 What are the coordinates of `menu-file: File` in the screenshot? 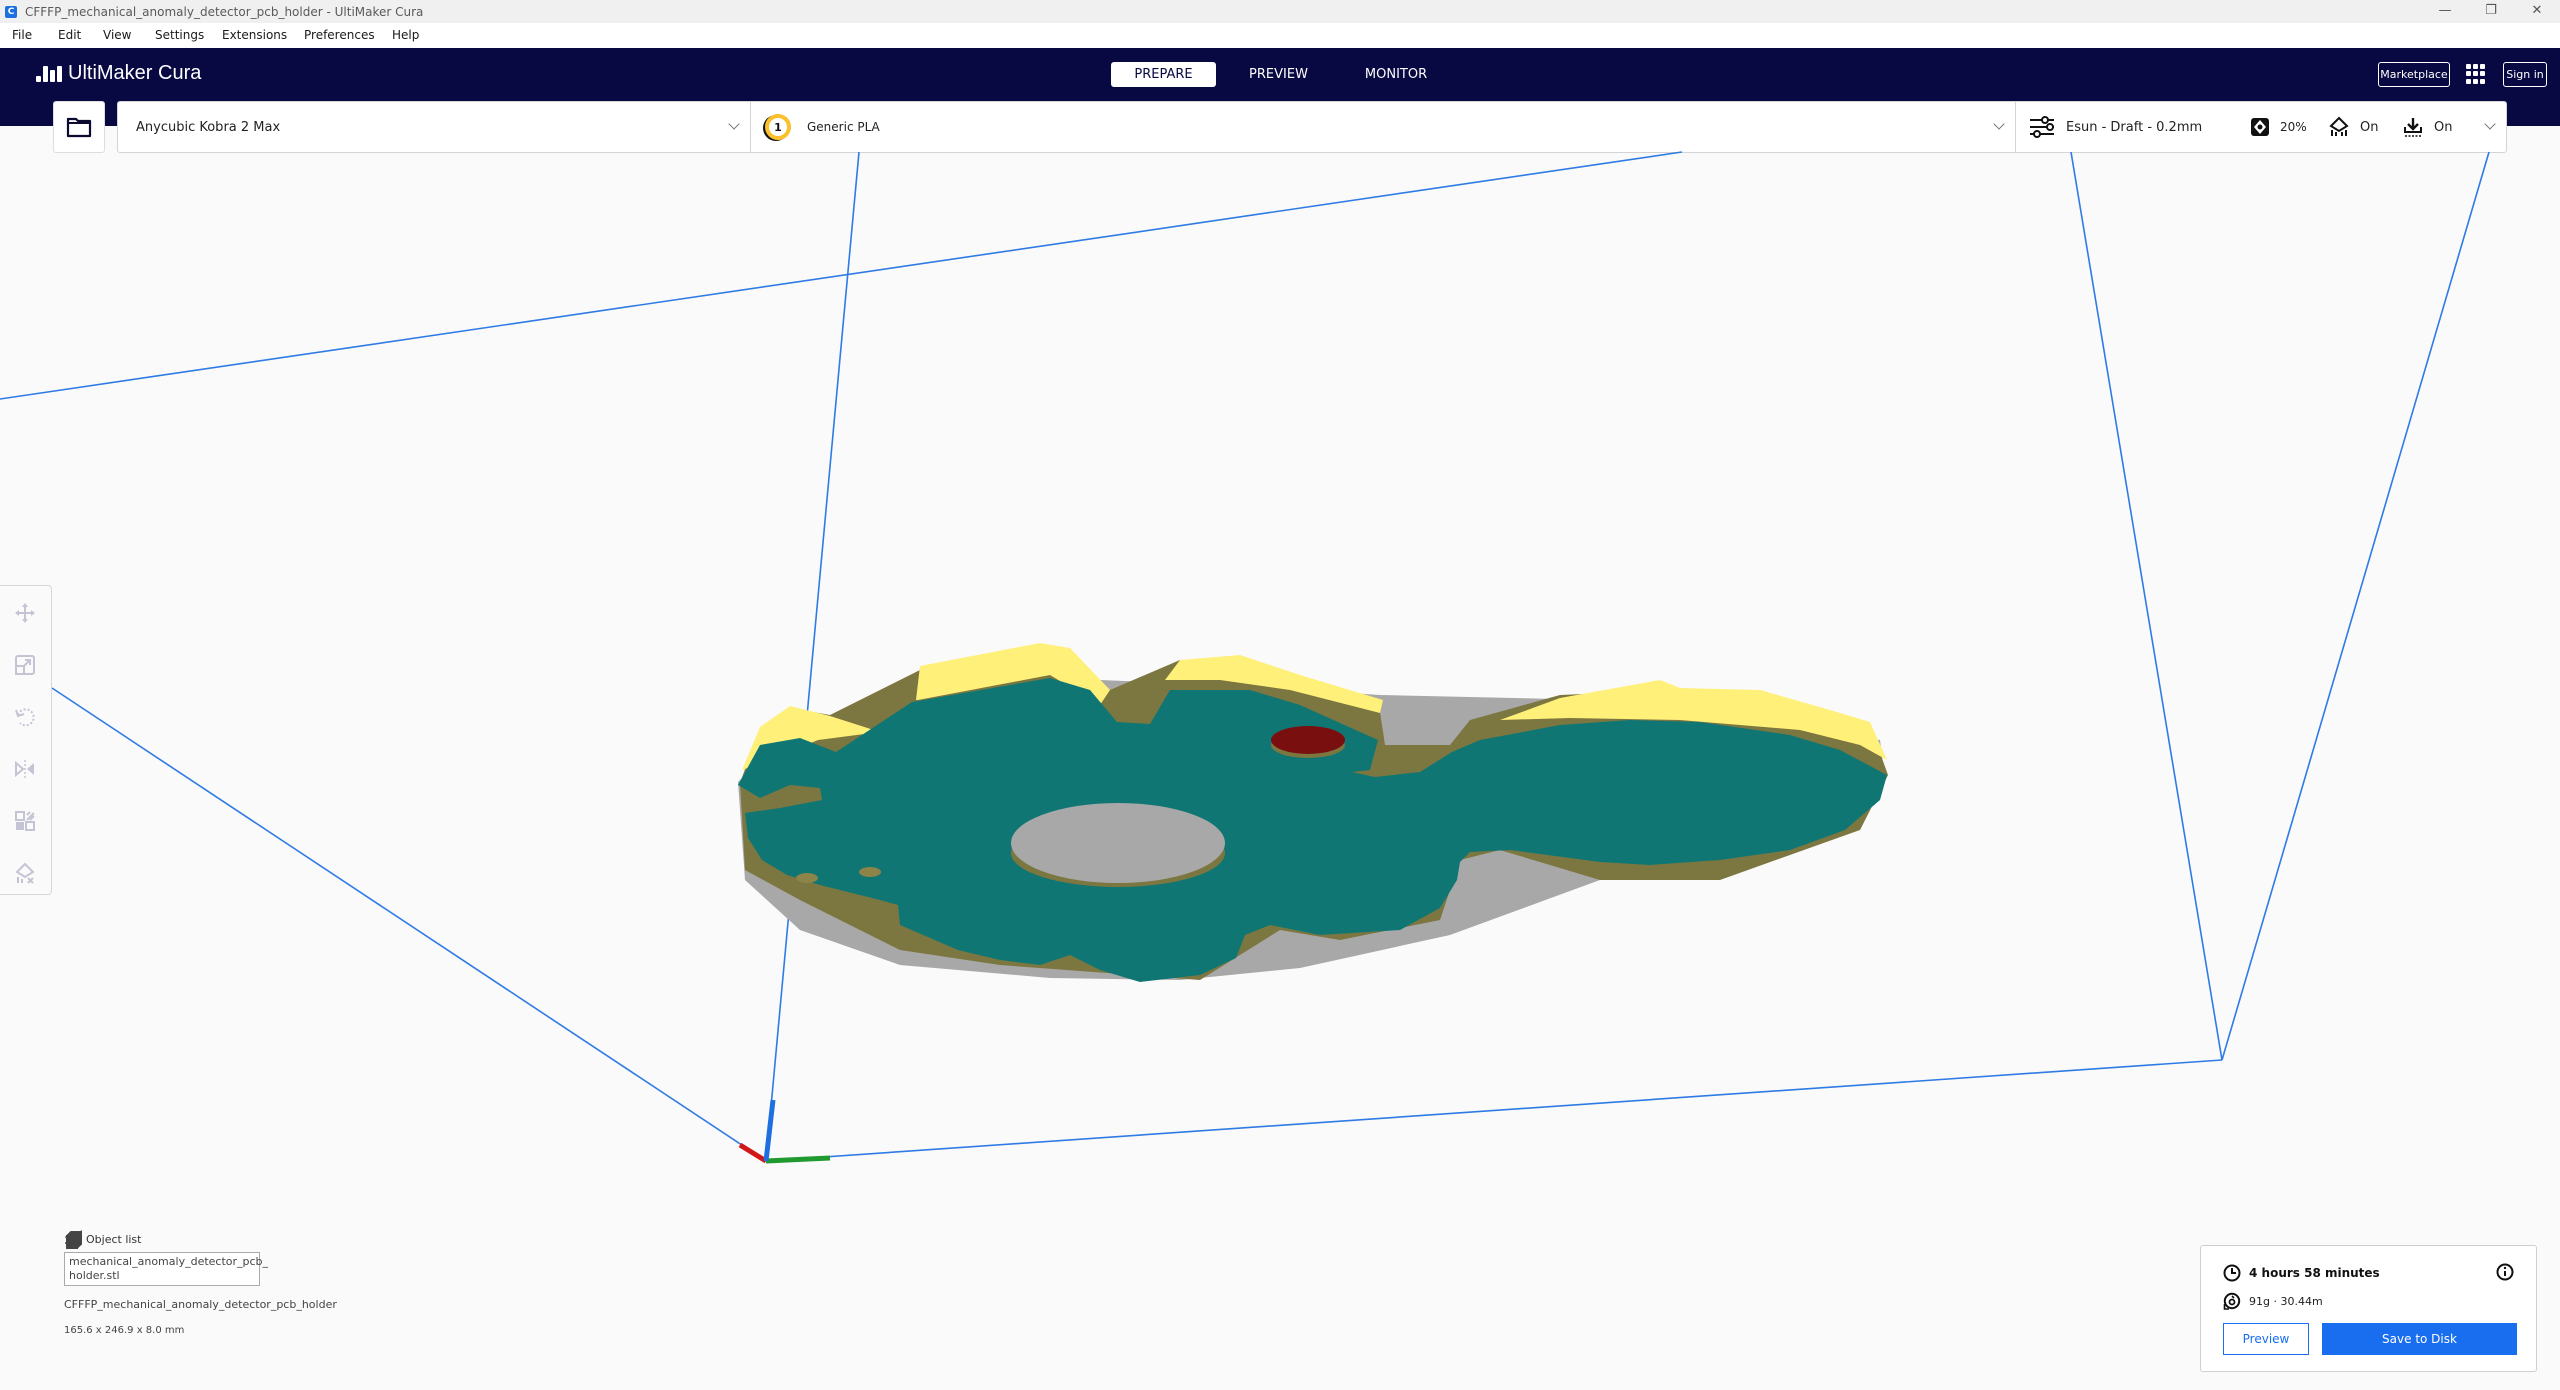 It's located at (22, 35).